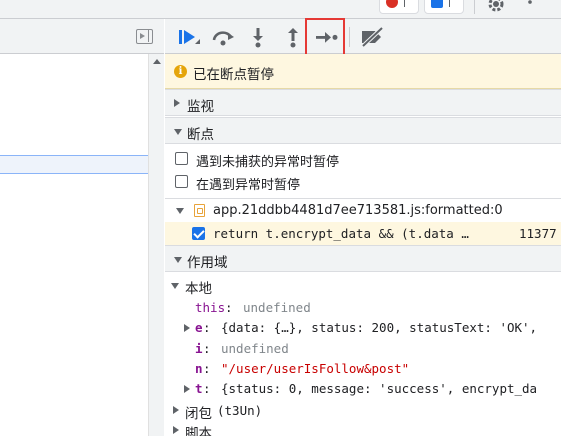 The width and height of the screenshot is (561, 436). I want to click on step-into-button, so click(258, 37).